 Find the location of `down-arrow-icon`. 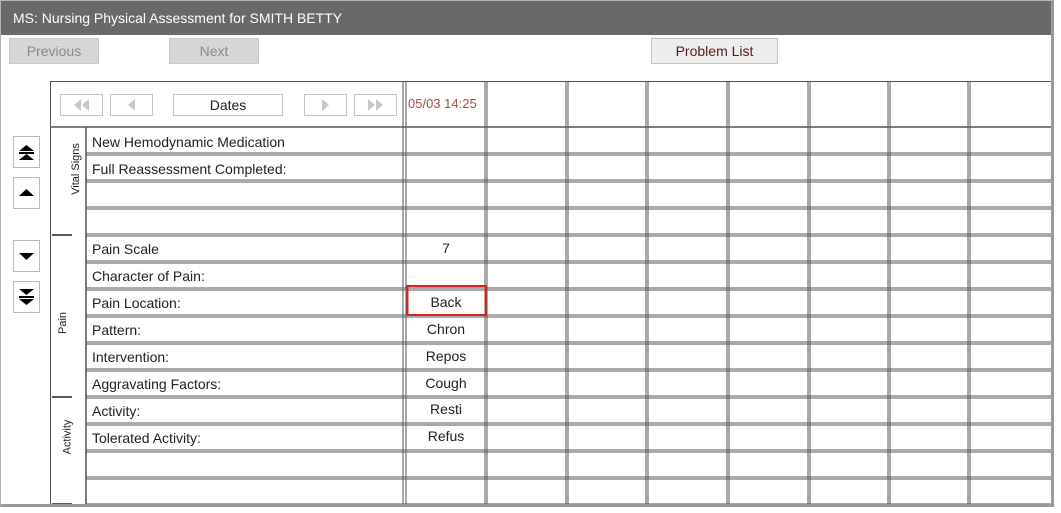

down-arrow-icon is located at coordinates (26, 256).